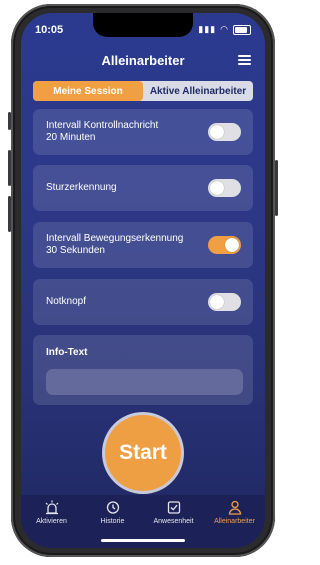 The image size is (320, 565). What do you see at coordinates (51, 507) in the screenshot?
I see `alarm-icon` at bounding box center [51, 507].